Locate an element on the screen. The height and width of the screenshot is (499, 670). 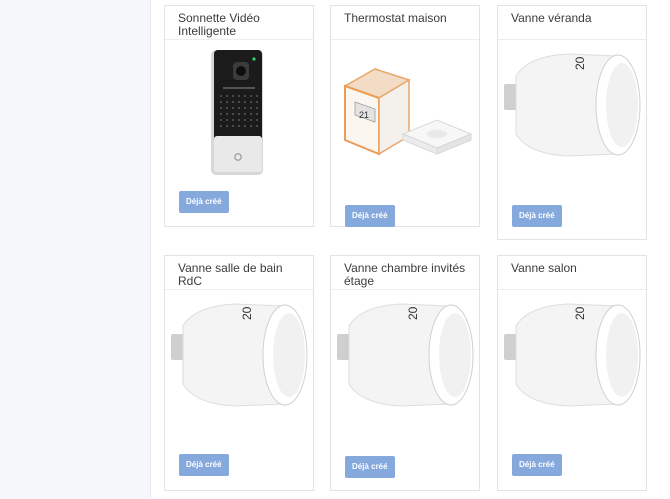
device-card-vanne-chambre-invites: Vanne chambre invités étage 20 Déjà créé is located at coordinates (405, 373).